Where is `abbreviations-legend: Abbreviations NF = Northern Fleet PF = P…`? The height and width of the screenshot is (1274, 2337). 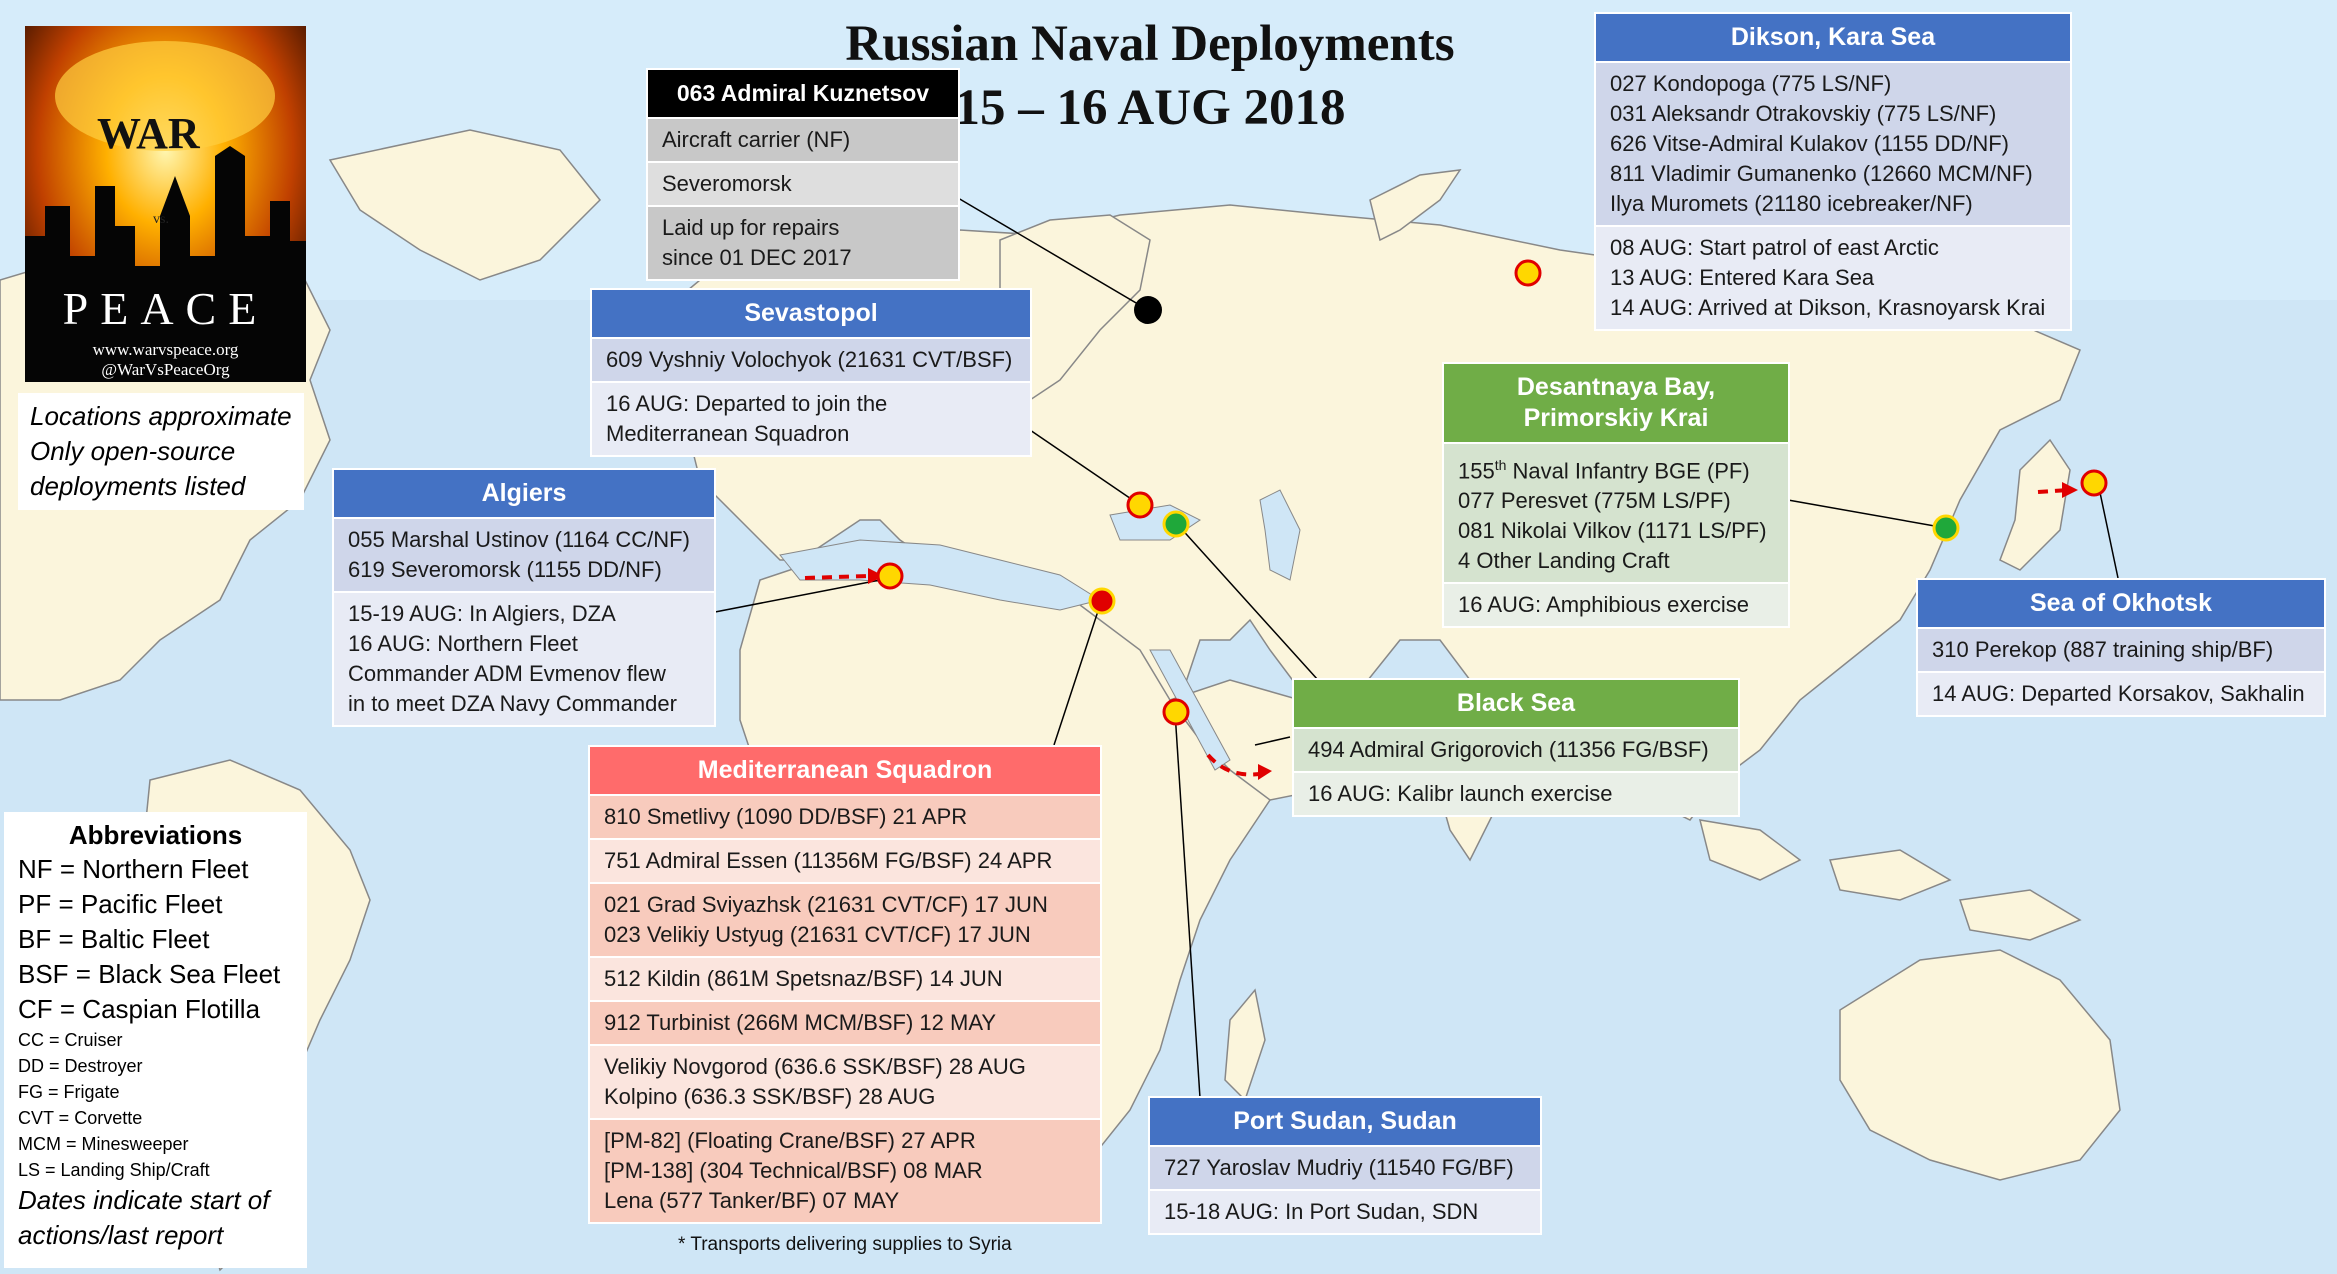 abbreviations-legend: Abbreviations NF = Northern Fleet PF = P… is located at coordinates (155, 1040).